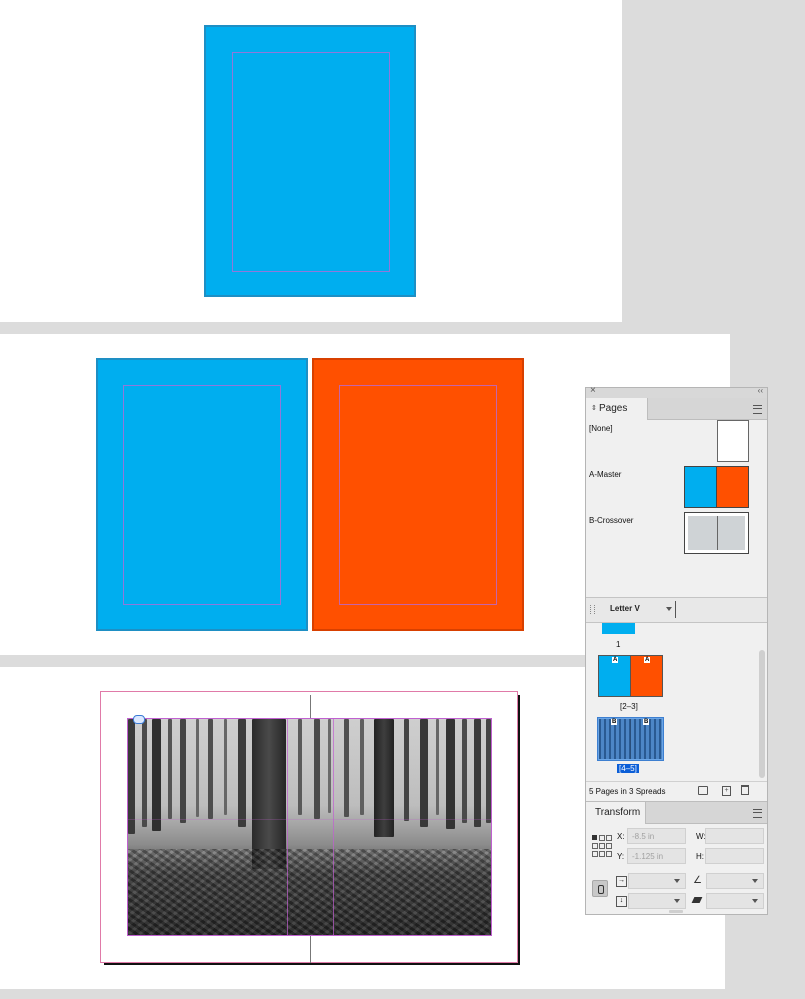 The width and height of the screenshot is (805, 999). I want to click on master-b-pages, so click(716, 533).